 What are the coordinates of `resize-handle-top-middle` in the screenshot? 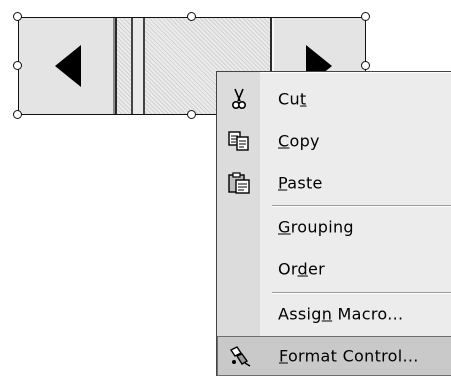 It's located at (191, 16).